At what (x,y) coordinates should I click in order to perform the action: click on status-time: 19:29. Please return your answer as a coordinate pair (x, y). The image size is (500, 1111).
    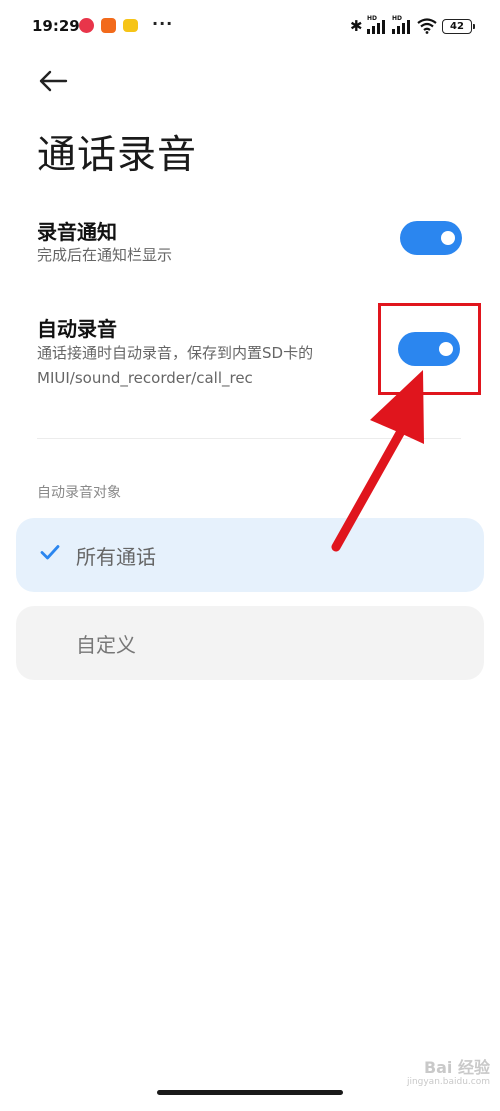
    Looking at the image, I should click on (56, 26).